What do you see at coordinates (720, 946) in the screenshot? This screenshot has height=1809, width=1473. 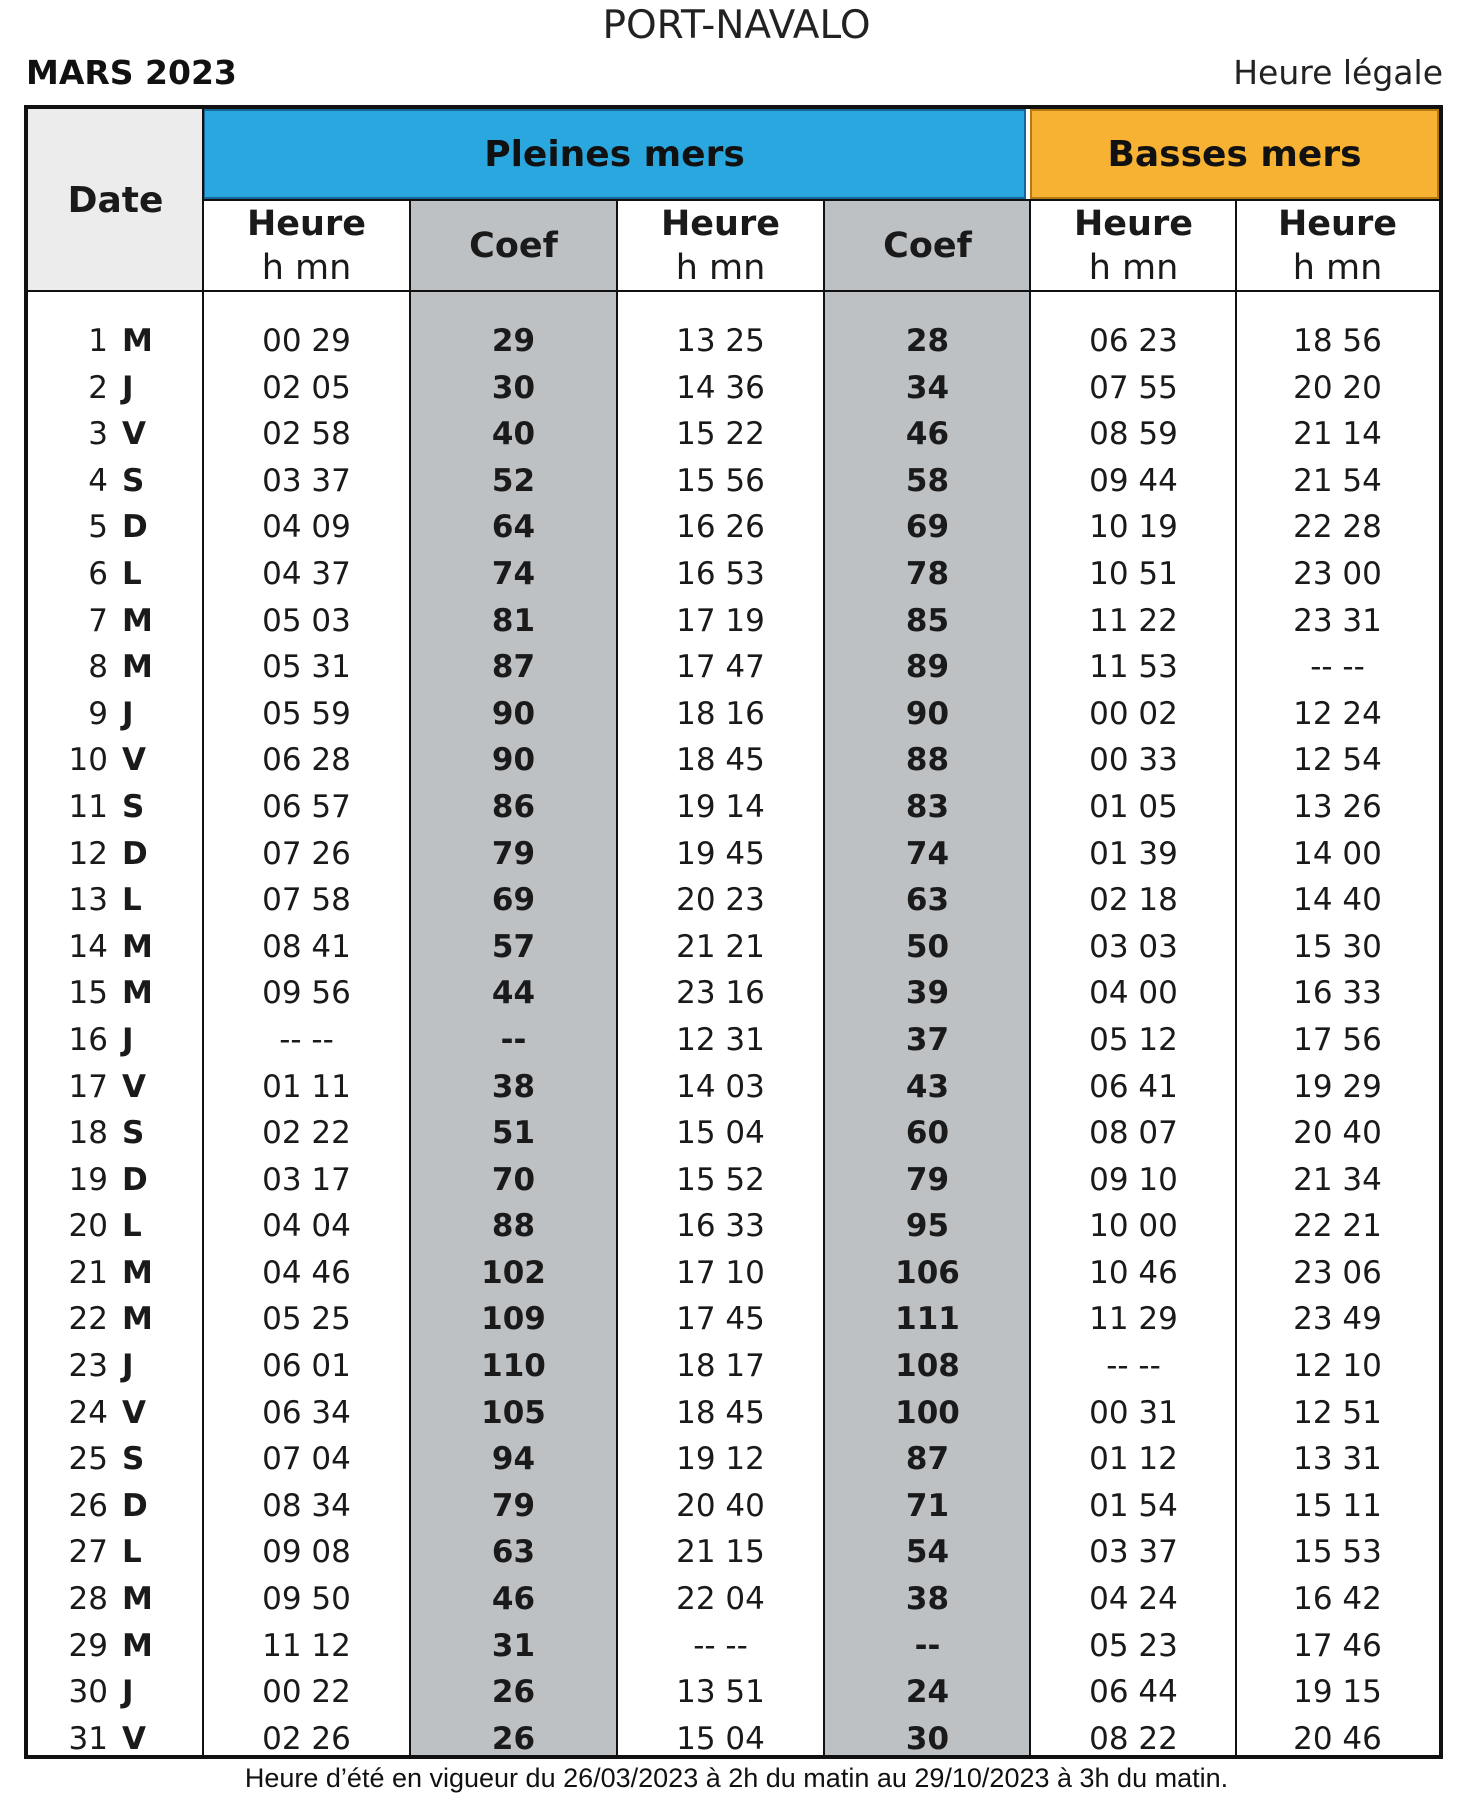 I see `pleine-mer-2: 21 21` at bounding box center [720, 946].